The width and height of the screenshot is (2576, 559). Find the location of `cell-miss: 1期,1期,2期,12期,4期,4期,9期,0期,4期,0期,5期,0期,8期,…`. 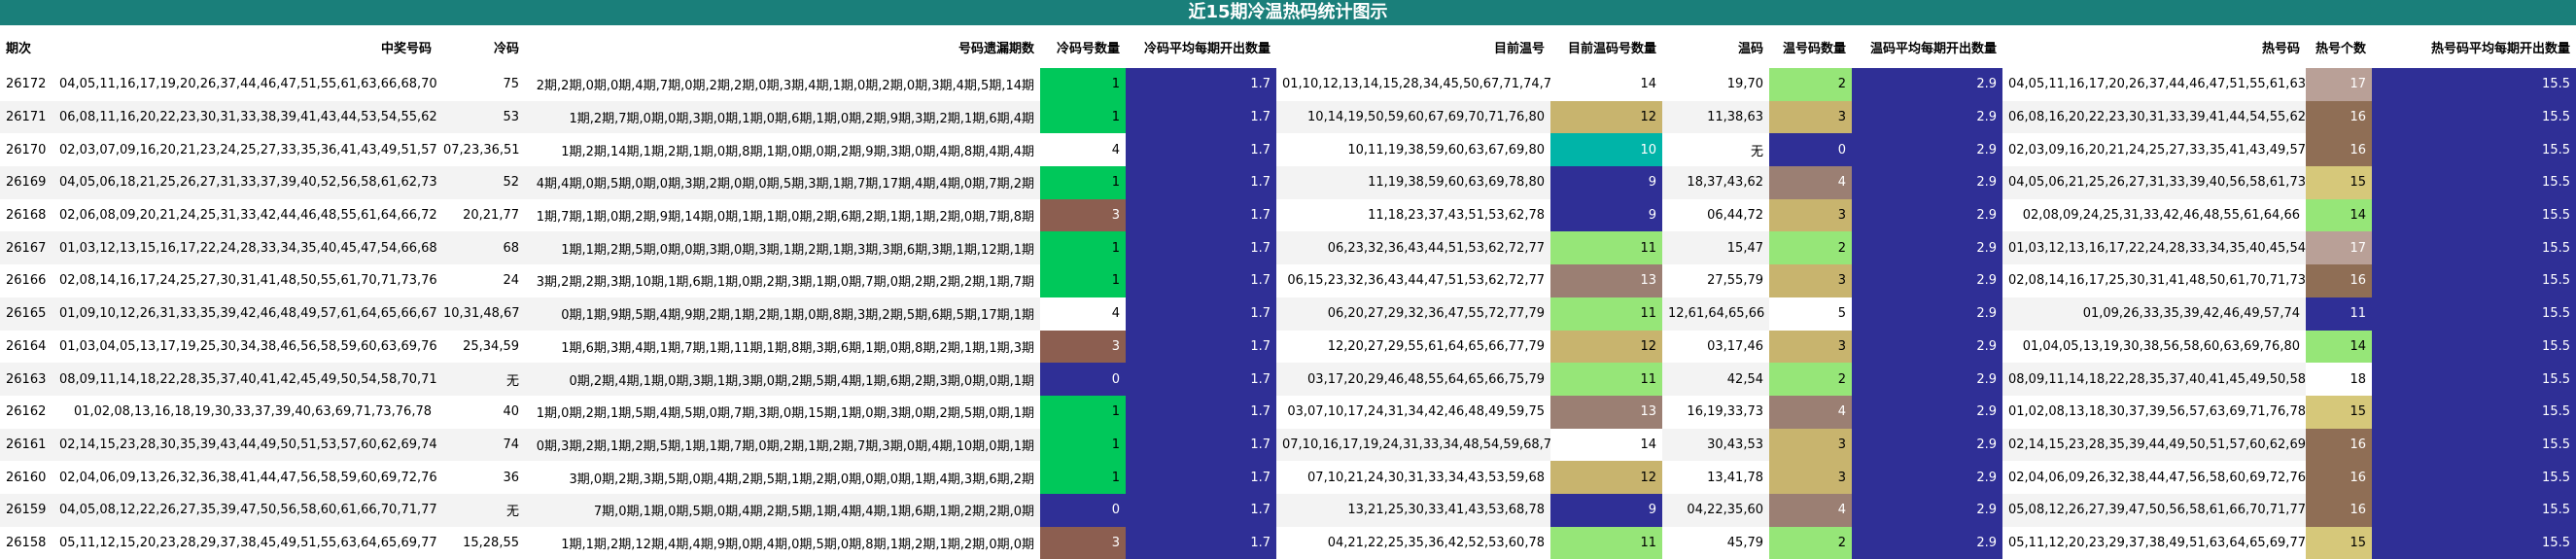

cell-miss: 1期,1期,2期,12期,4期,4期,9期,0期,4期,0期,5期,0期,8期,… is located at coordinates (797, 544).